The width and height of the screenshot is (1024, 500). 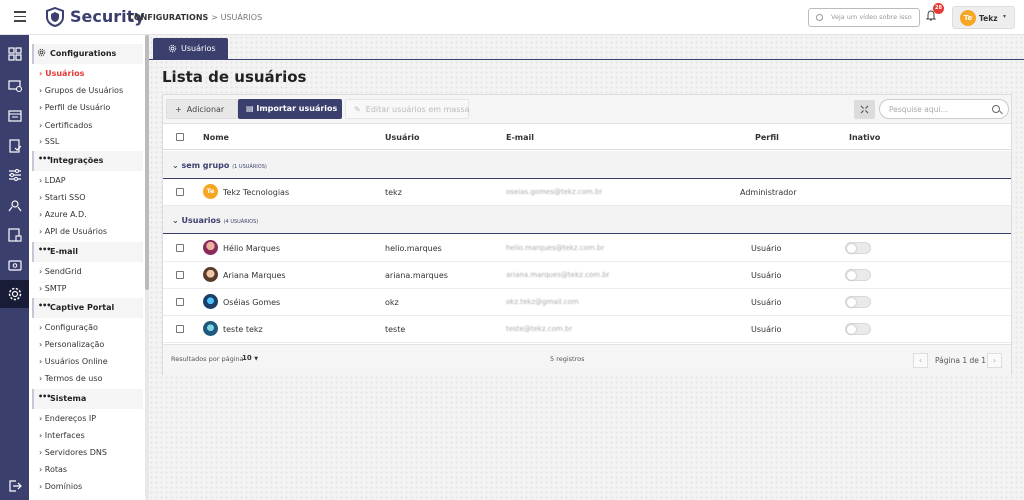 I want to click on subnav-item-certificados: › Certificados, so click(x=65, y=125).